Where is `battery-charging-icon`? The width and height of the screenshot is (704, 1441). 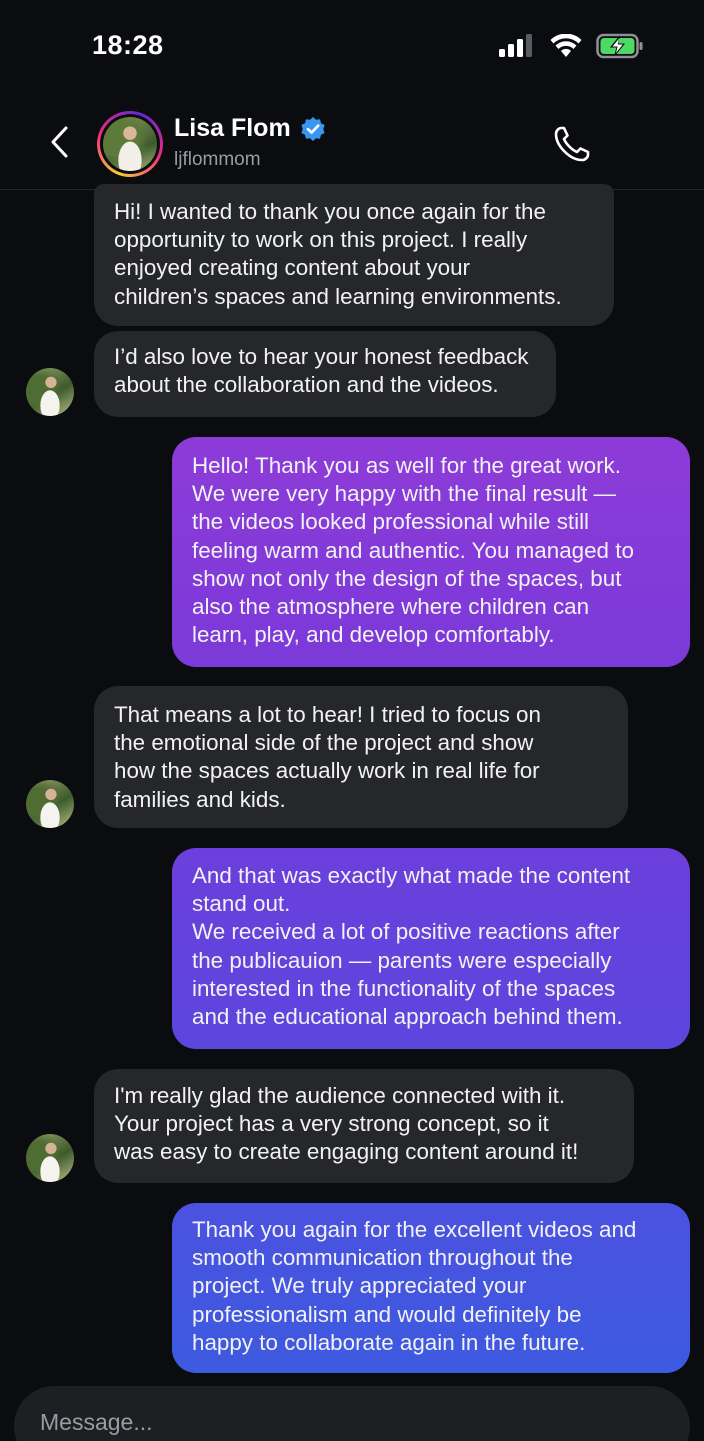 battery-charging-icon is located at coordinates (619, 46).